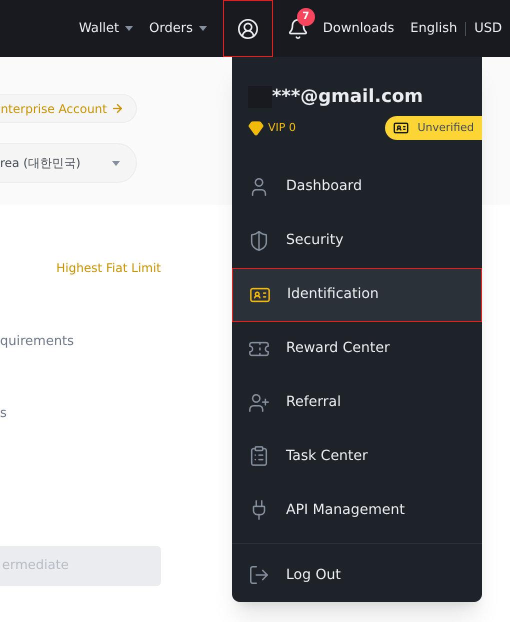 This screenshot has width=510, height=622. Describe the element at coordinates (106, 28) in the screenshot. I see `nav-menu: Wallet` at that location.